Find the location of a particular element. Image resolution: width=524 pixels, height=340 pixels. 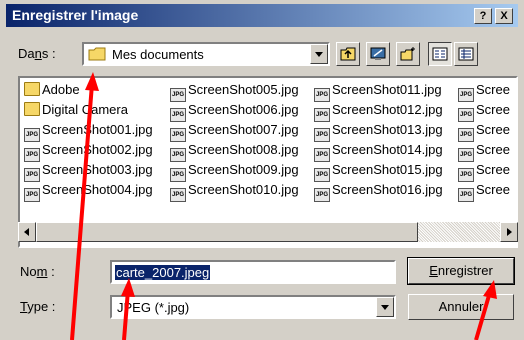

new-folder-icon is located at coordinates (407, 54).